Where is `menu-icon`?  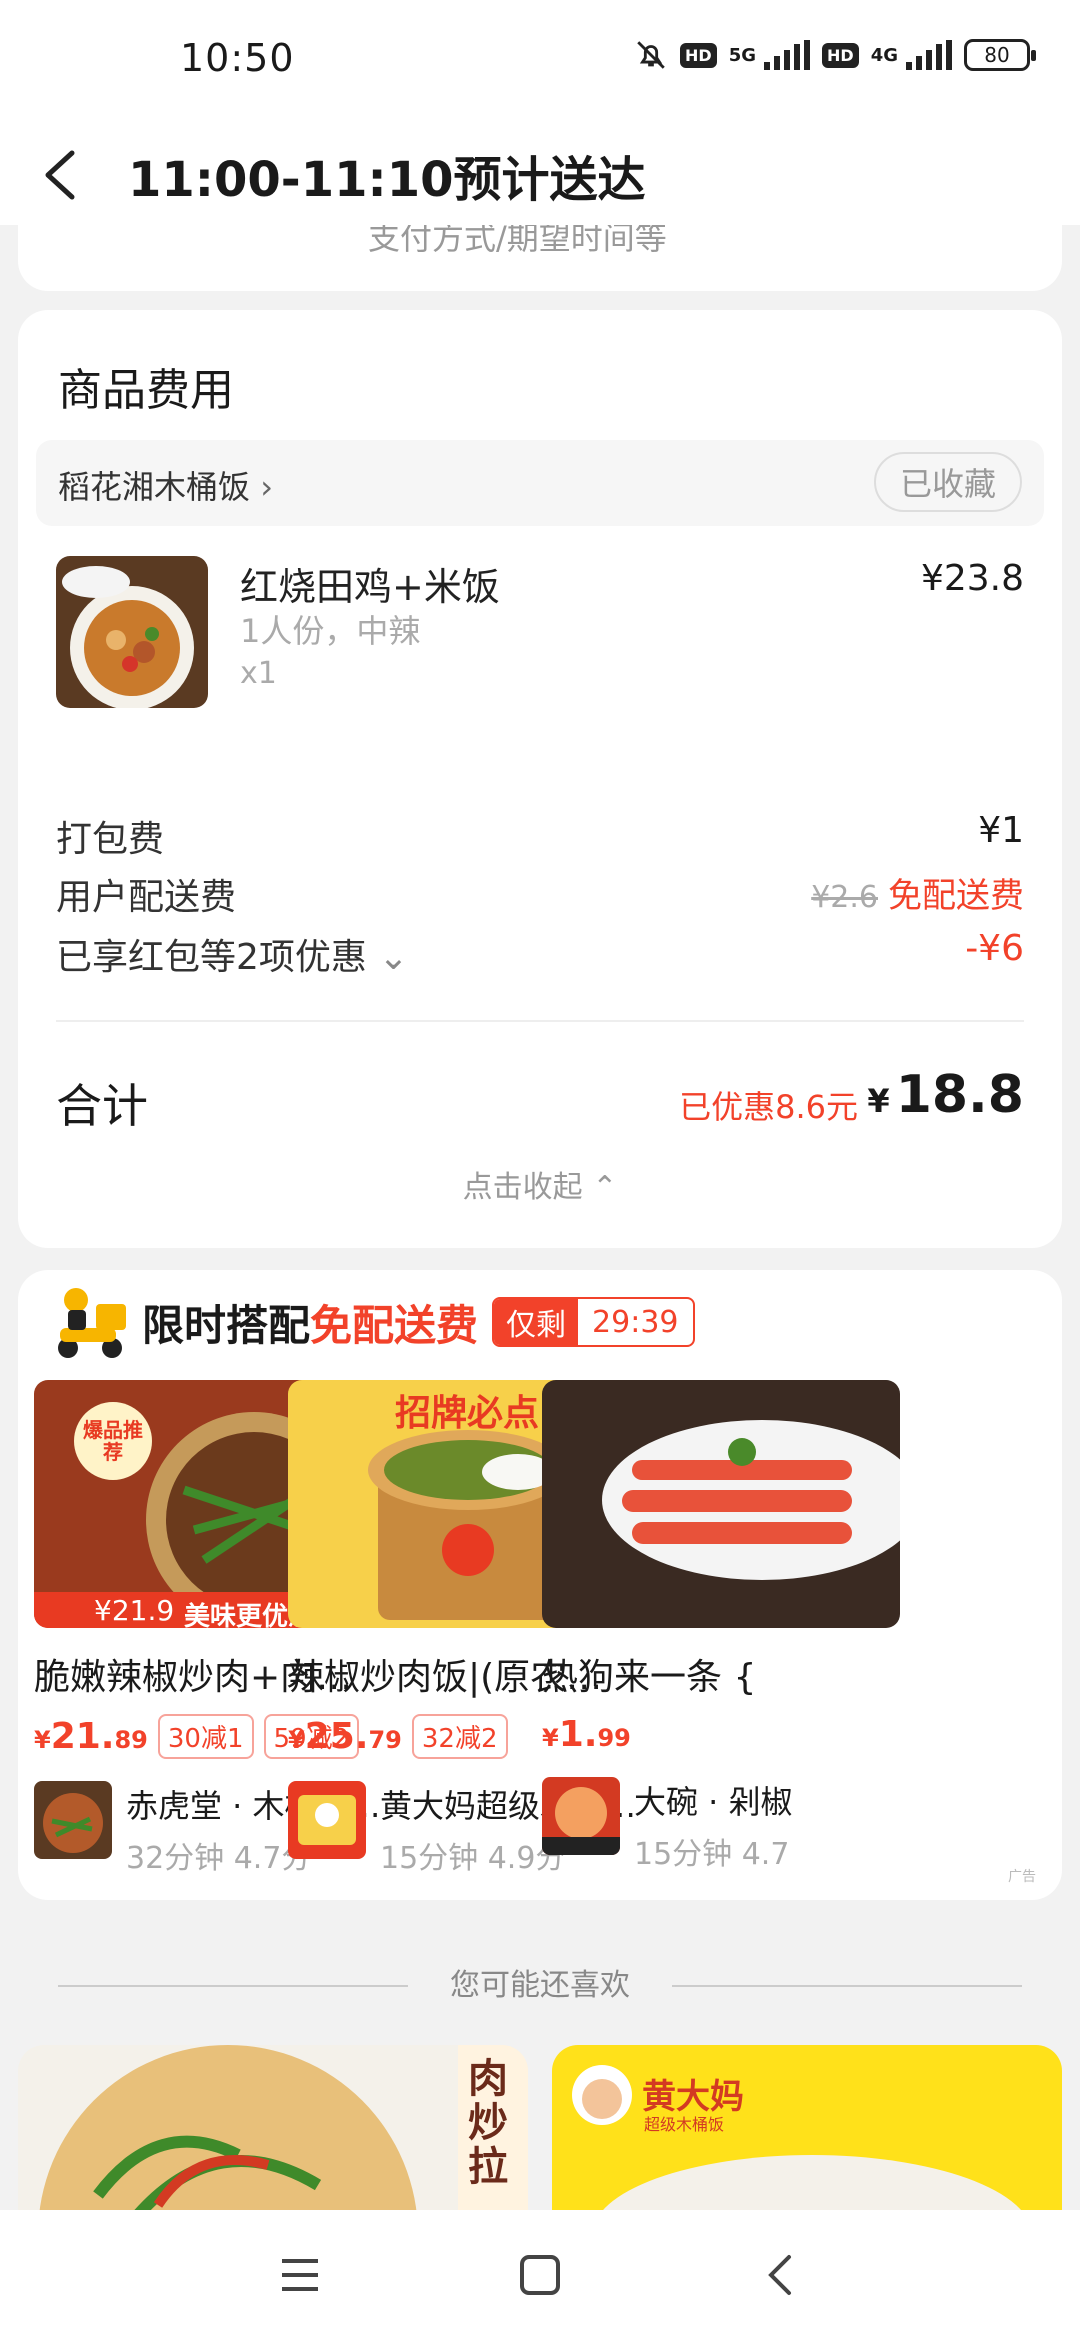 menu-icon is located at coordinates (300, 2275).